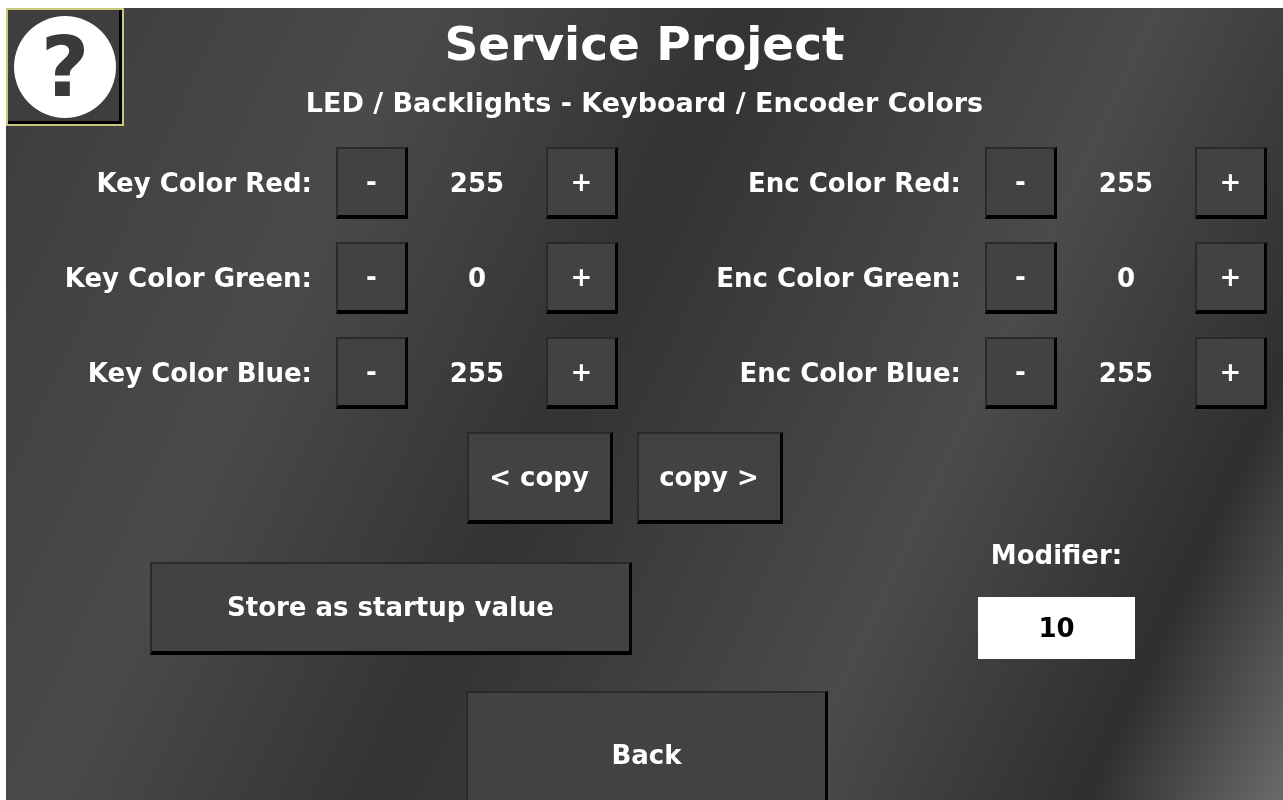  I want to click on store-button: Store as startup value, so click(391, 608).